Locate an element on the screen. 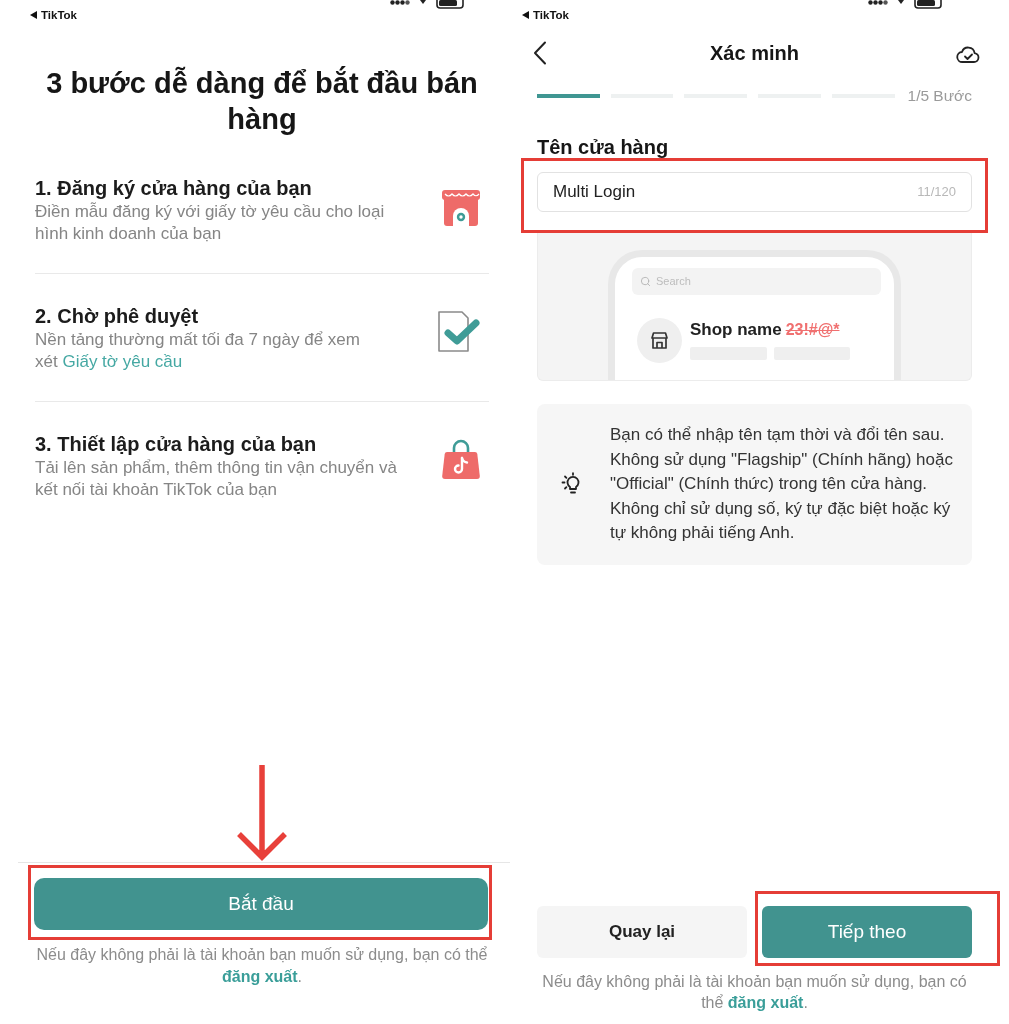 Image resolution: width=1009 pixels, height=1024 pixels. tip-text: Bạn có thể nhập tên tạm thời và đổi tên sau. Không sử dụng "Flagship" (Chính hãng) hoặc "Official" (Chính thức) trong tên cửa hàng. Không chỉ sử dụng số, ký tự đặc biệt hoặc ký tự không phải tiếng Anh. is located at coordinates (782, 484).